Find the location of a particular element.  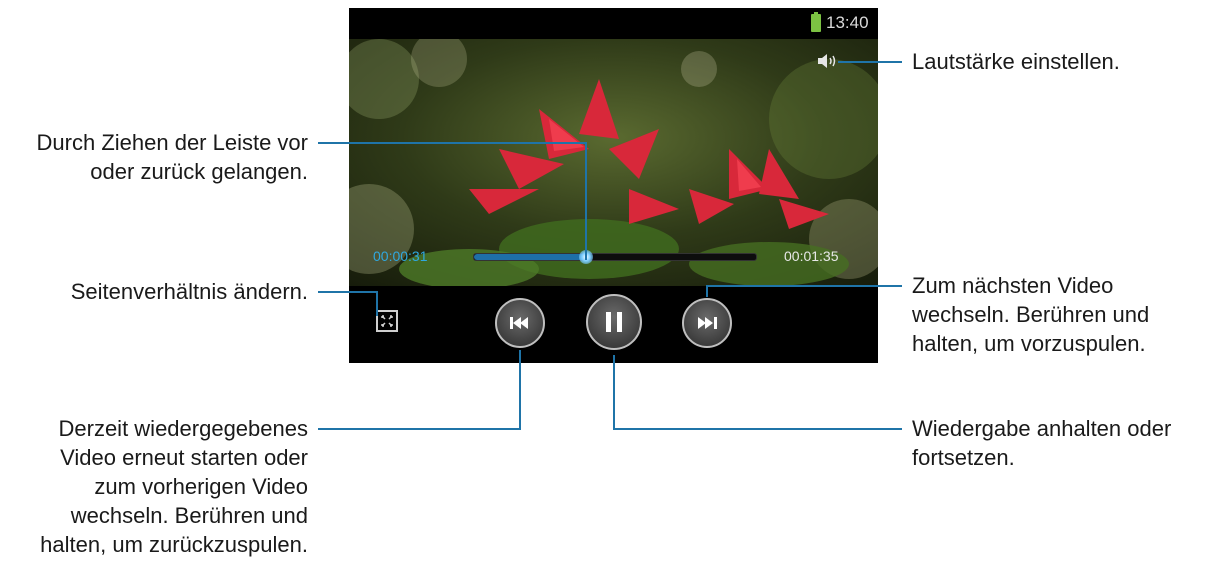

next-track-icon is located at coordinates (707, 323).